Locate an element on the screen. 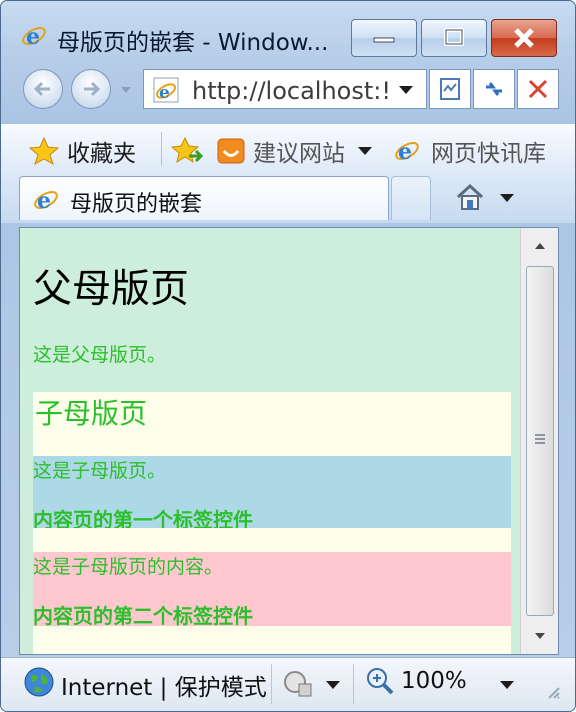 This screenshot has width=576, height=712. refresh-button is located at coordinates (494, 89).